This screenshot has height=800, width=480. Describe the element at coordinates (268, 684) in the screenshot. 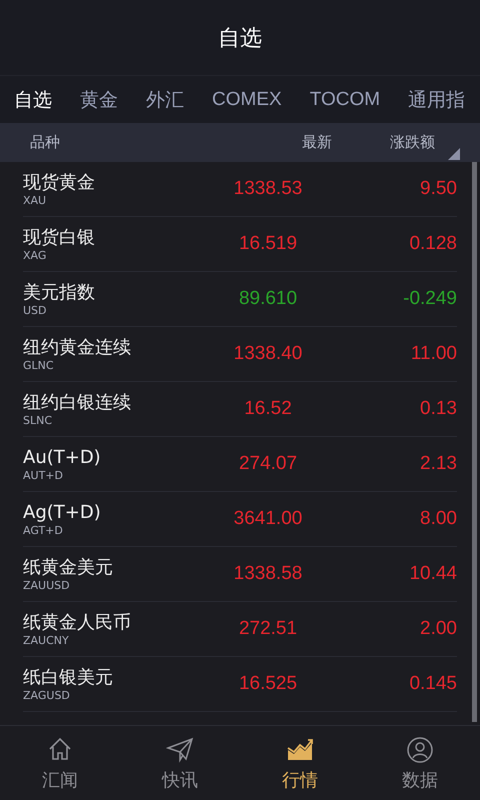

I see `latest-price: 16.525` at that location.